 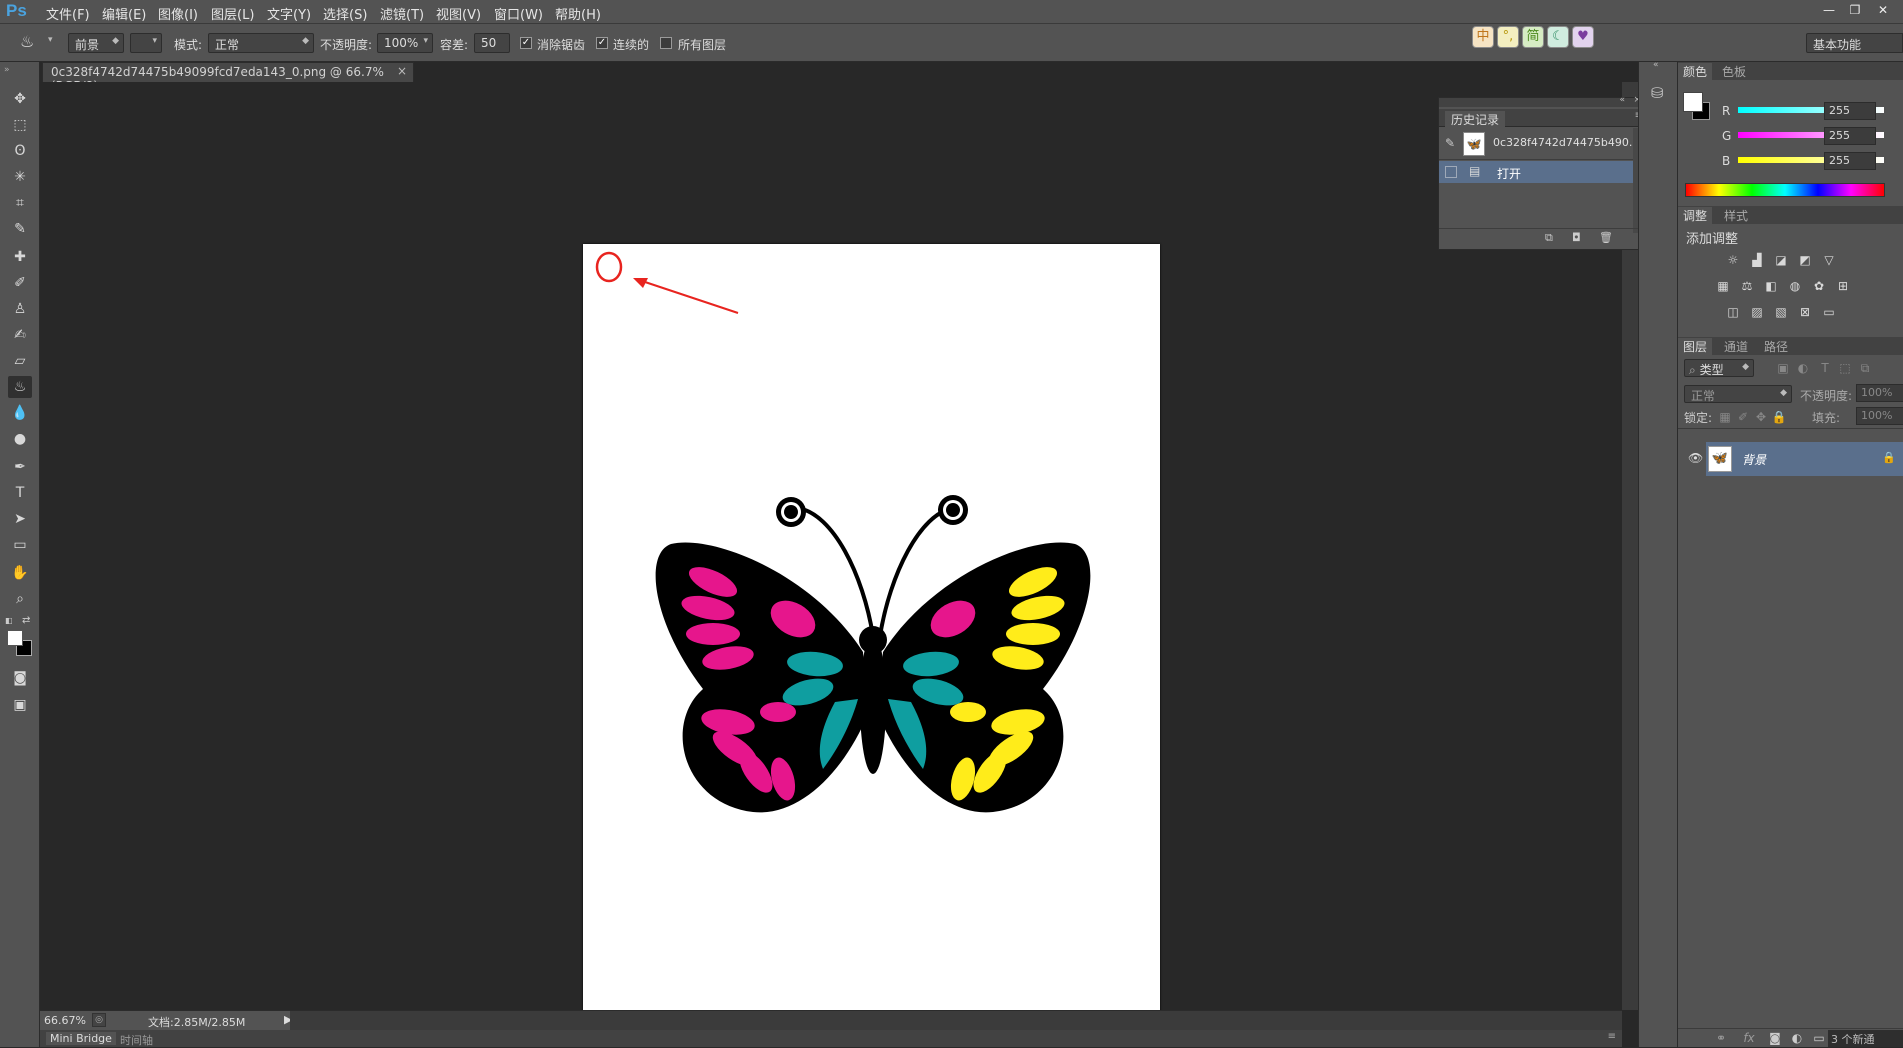 What do you see at coordinates (1805, 312) in the screenshot?
I see `selective-color-icon: ⊠` at bounding box center [1805, 312].